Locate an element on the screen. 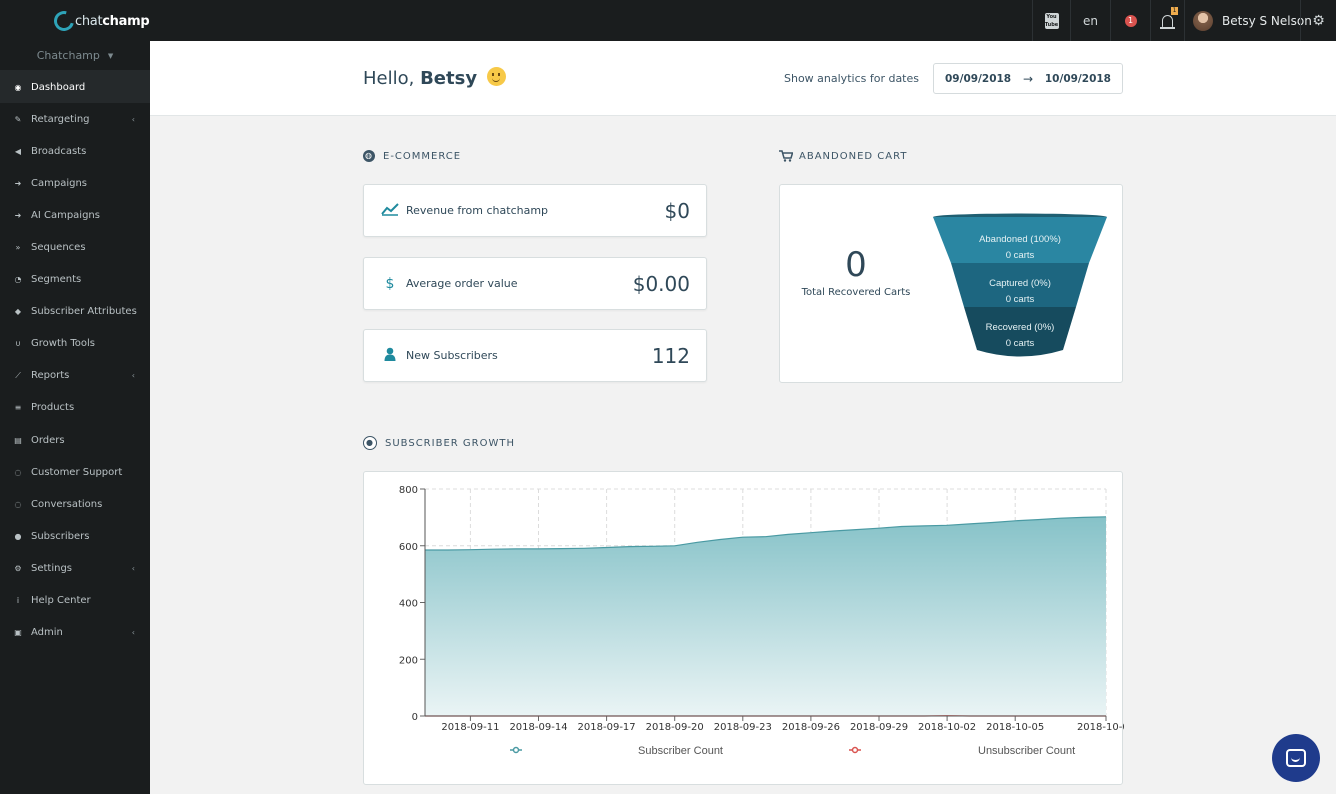 This screenshot has height=794, width=1336. youtube-icon: You Tube is located at coordinates (1051, 20).